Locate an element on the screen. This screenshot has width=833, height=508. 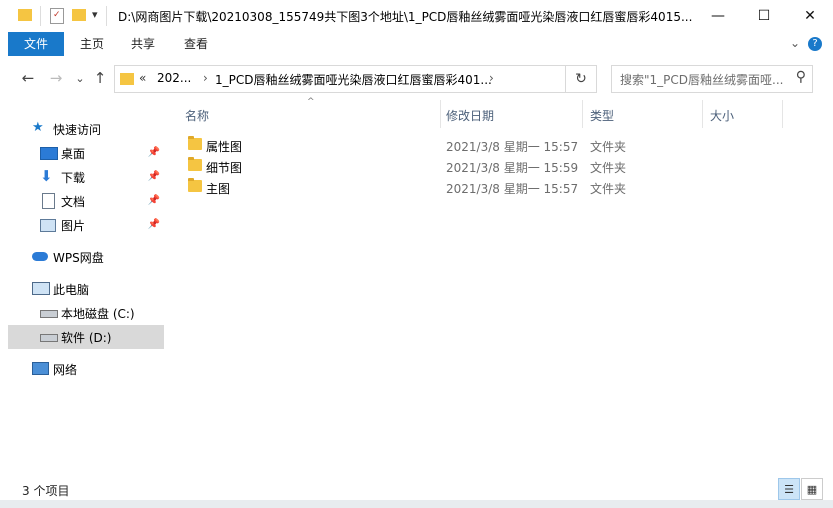
file-date: 2021/3/8 星期一 15:59 is located at coordinates (512, 168).